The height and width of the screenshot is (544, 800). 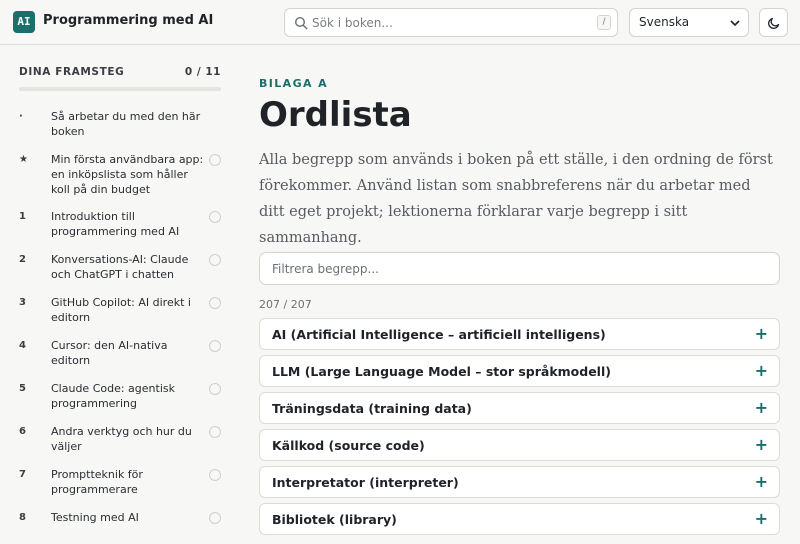 What do you see at coordinates (735, 23) in the screenshot?
I see `chevron-down-icon` at bounding box center [735, 23].